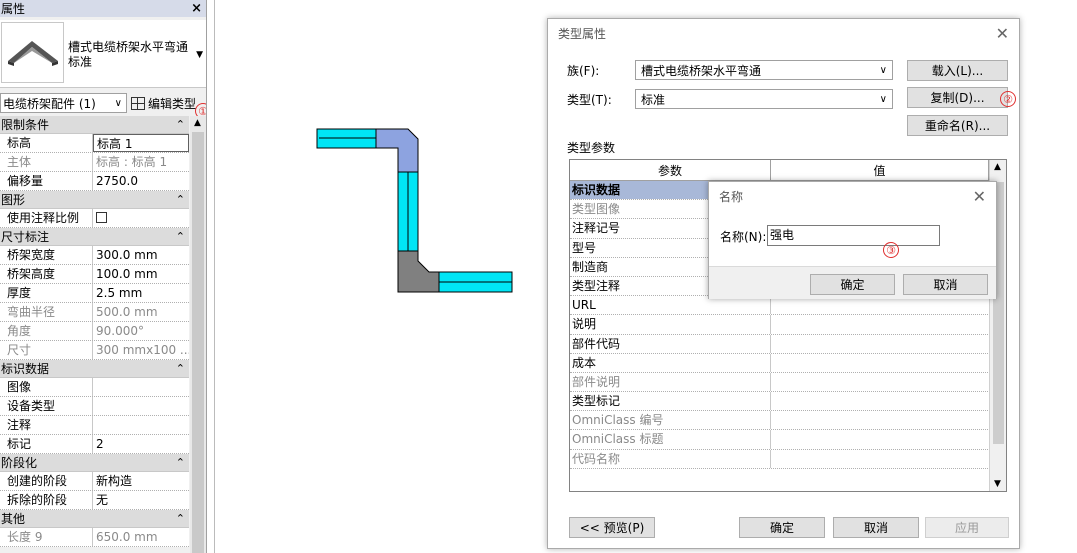 The width and height of the screenshot is (1077, 553). Describe the element at coordinates (94, 237) in the screenshot. I see `property-group-header: 尺寸标注 ⌃` at that location.